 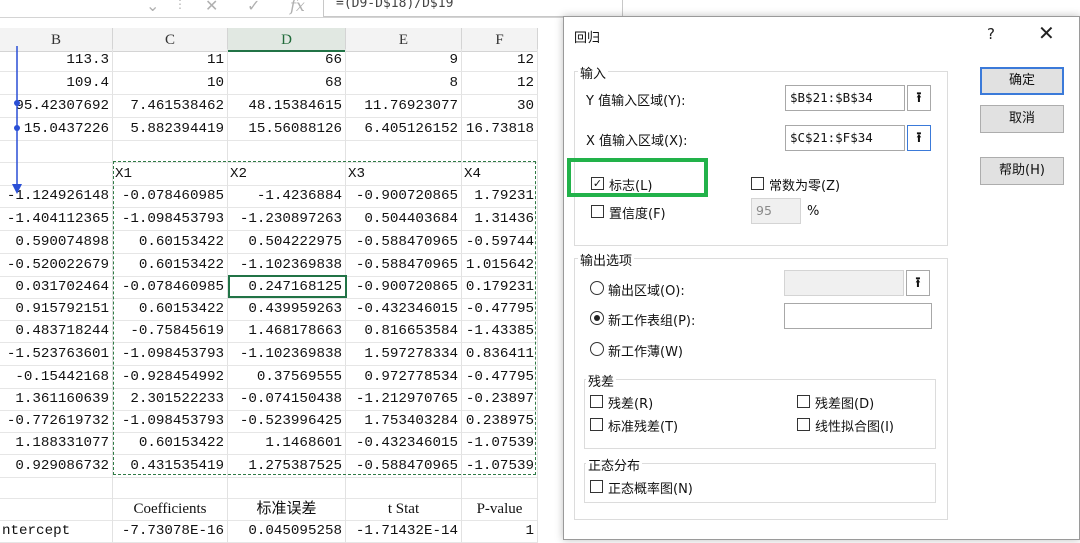 I want to click on cell: 0.504222975, so click(x=287, y=242).